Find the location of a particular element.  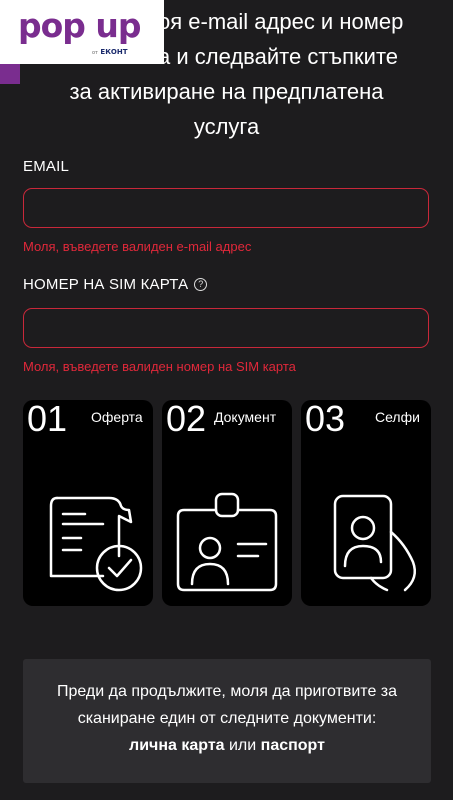

step-card-selfie: 03 Селфи is located at coordinates (366, 503).